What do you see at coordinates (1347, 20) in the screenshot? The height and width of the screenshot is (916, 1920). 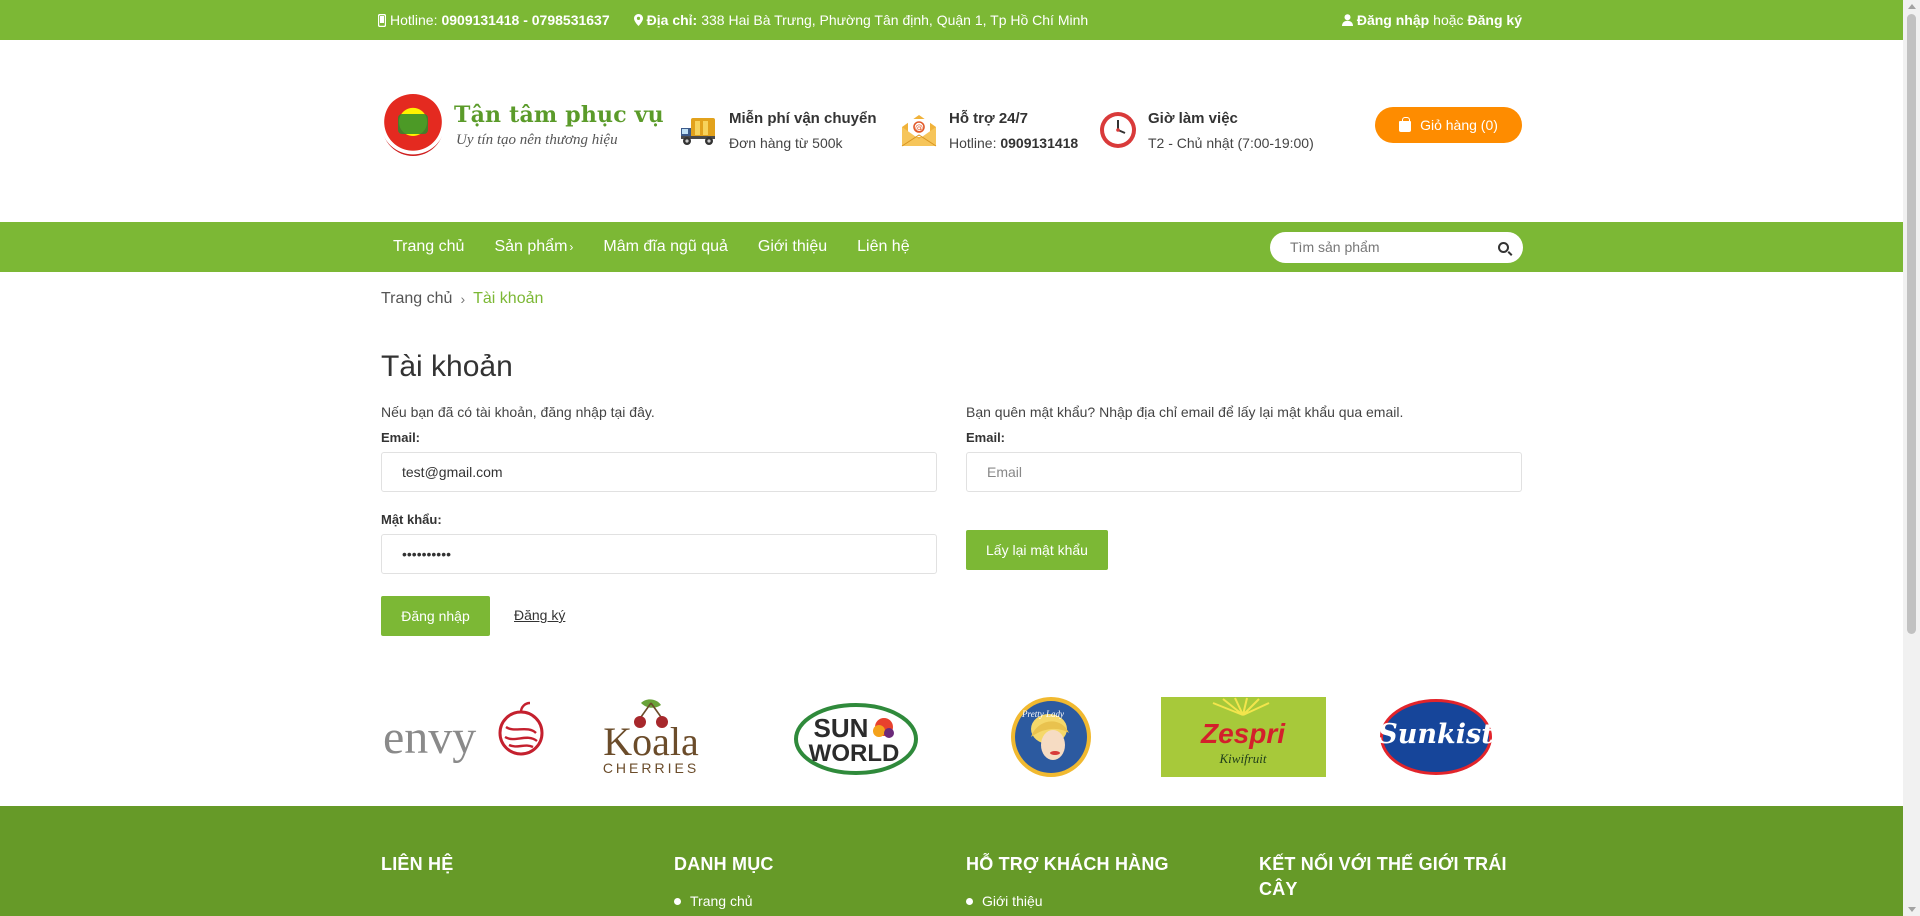 I see `user-icon` at bounding box center [1347, 20].